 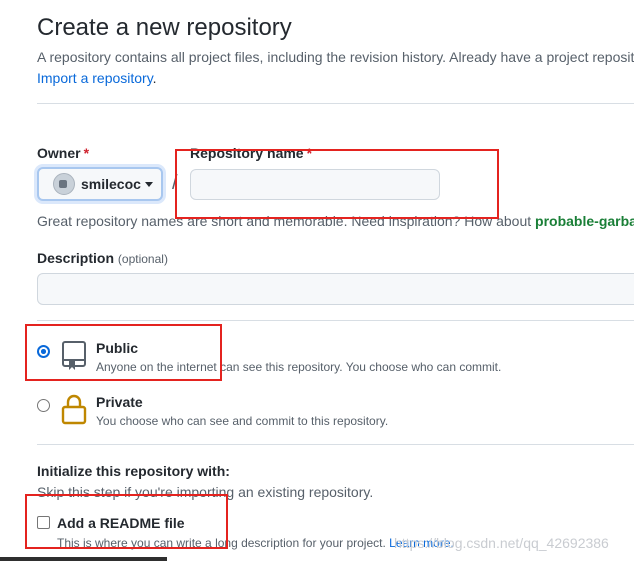 What do you see at coordinates (164, 27) in the screenshot?
I see `page-title: Create a new repository` at bounding box center [164, 27].